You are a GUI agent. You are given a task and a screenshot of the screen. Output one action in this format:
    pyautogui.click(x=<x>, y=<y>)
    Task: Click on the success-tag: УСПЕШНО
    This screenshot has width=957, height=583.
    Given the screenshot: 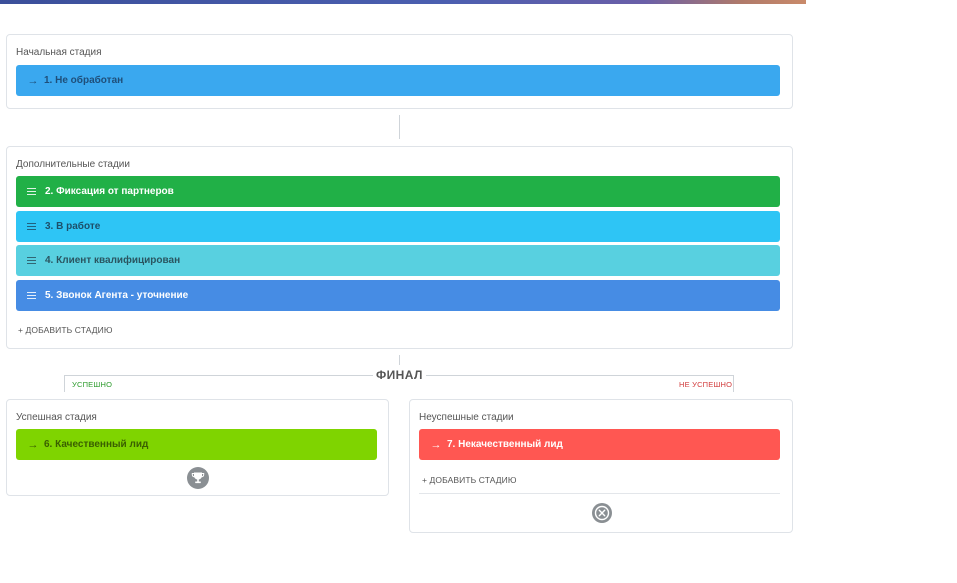 What is the action you would take?
    pyautogui.click(x=92, y=384)
    